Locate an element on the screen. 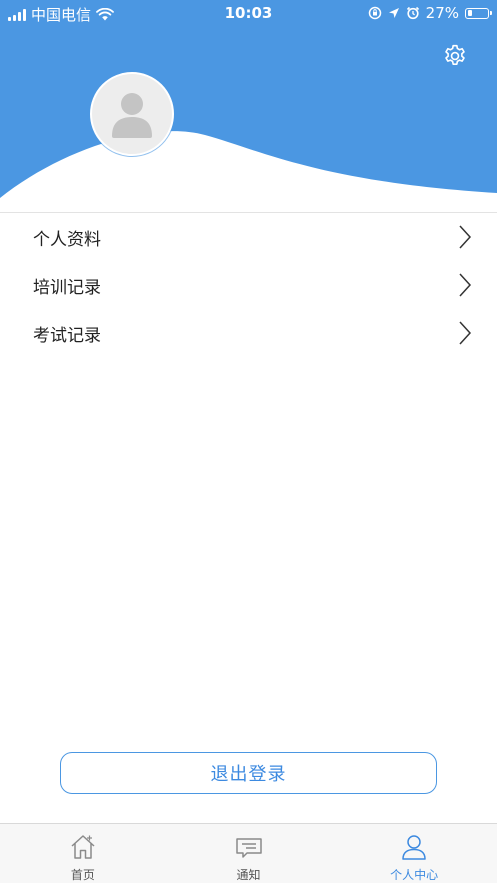 This screenshot has height=883, width=497. menu-item-training-records: 培训记录 is located at coordinates (248, 285).